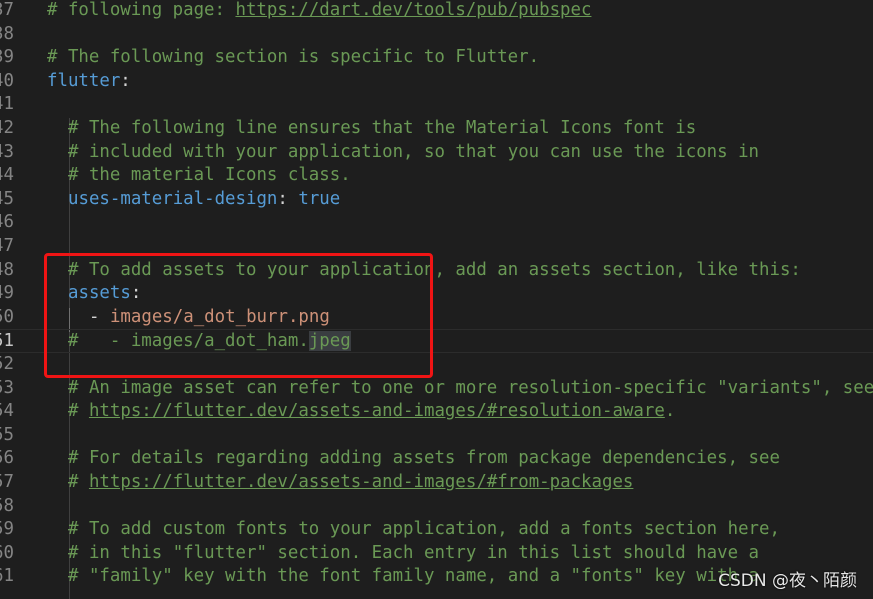  What do you see at coordinates (7, 411) in the screenshot?
I see `line-number: 54` at bounding box center [7, 411].